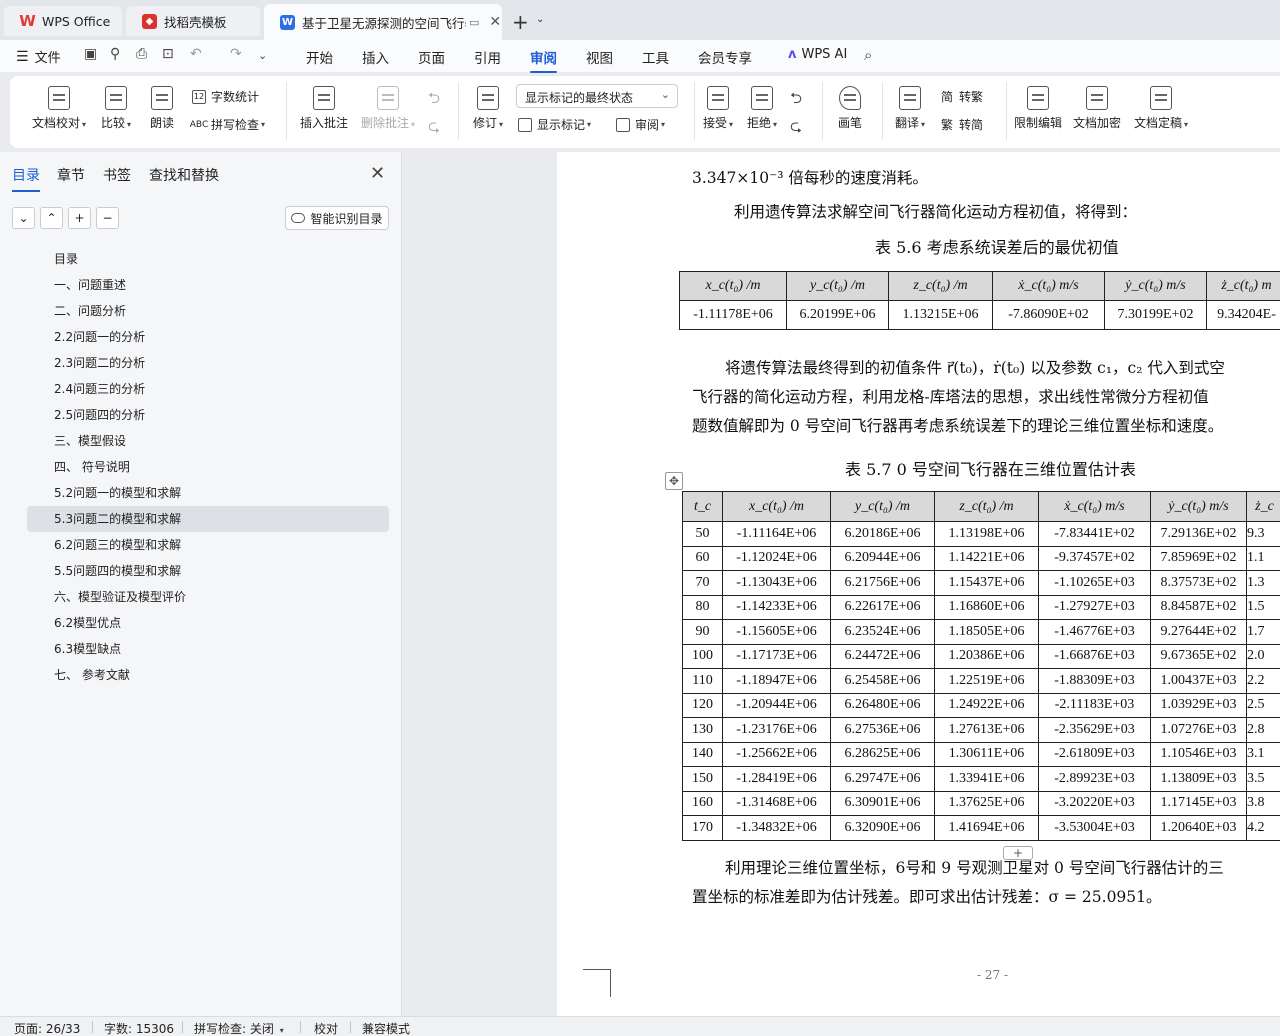  Describe the element at coordinates (776, 754) in the screenshot. I see `table2-cell: -1.25662E+06` at that location.